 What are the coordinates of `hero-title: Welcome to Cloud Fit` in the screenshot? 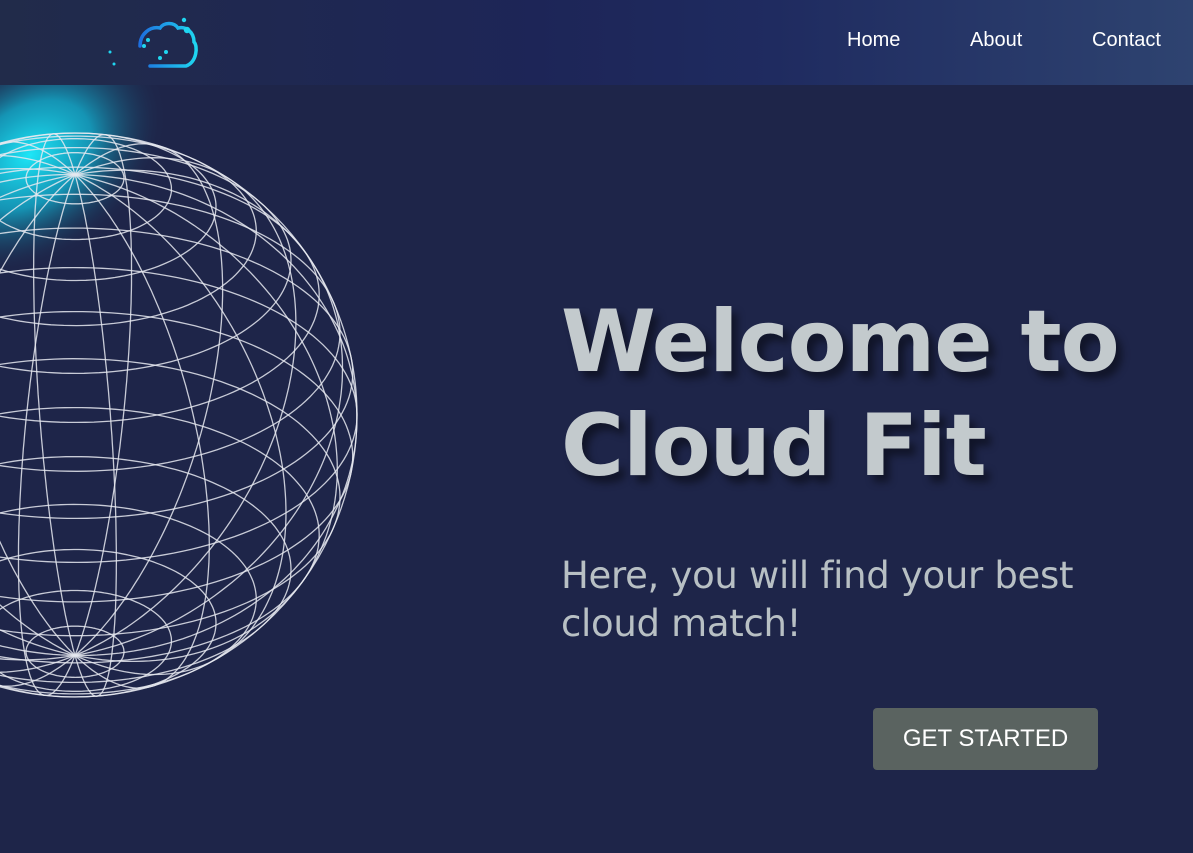 It's located at (840, 394).